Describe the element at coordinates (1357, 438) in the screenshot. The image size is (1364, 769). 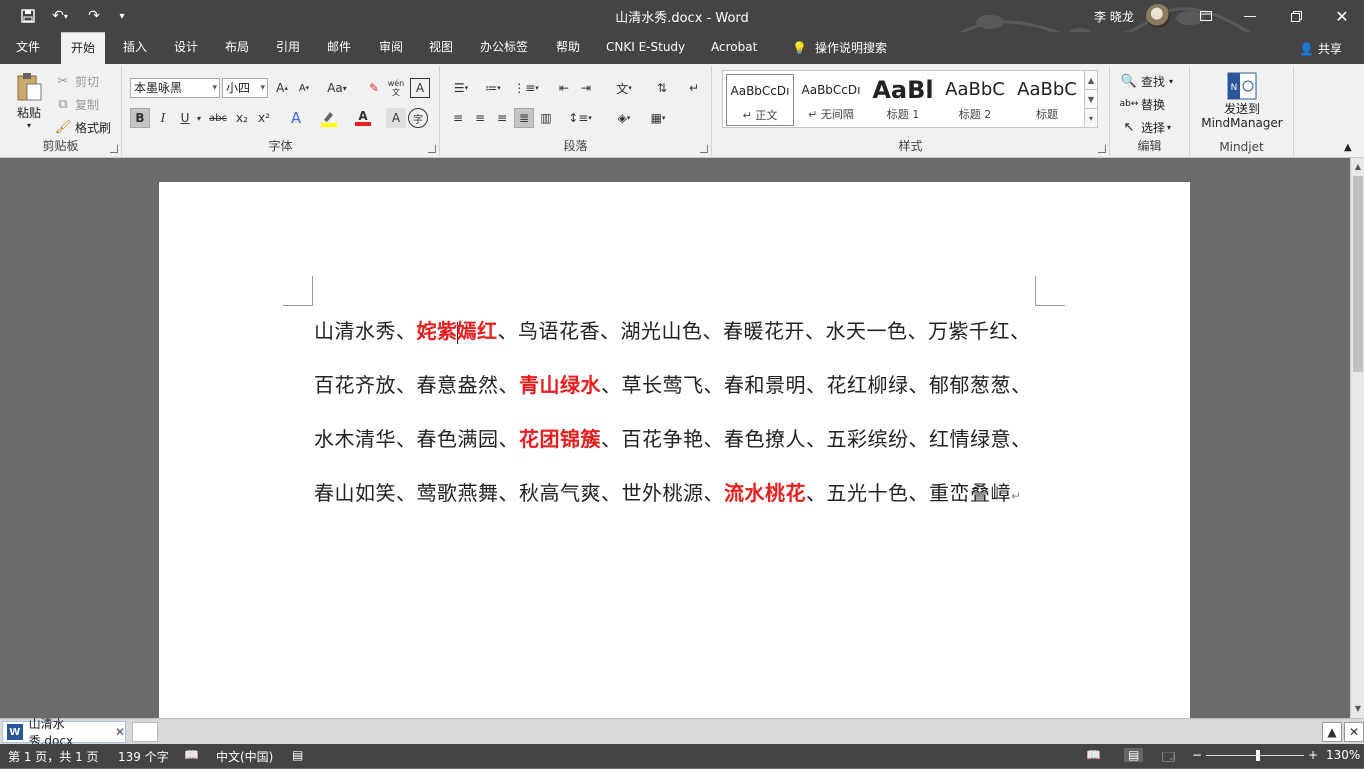
I see `vertical-scrollbar: ▲ ▼` at that location.